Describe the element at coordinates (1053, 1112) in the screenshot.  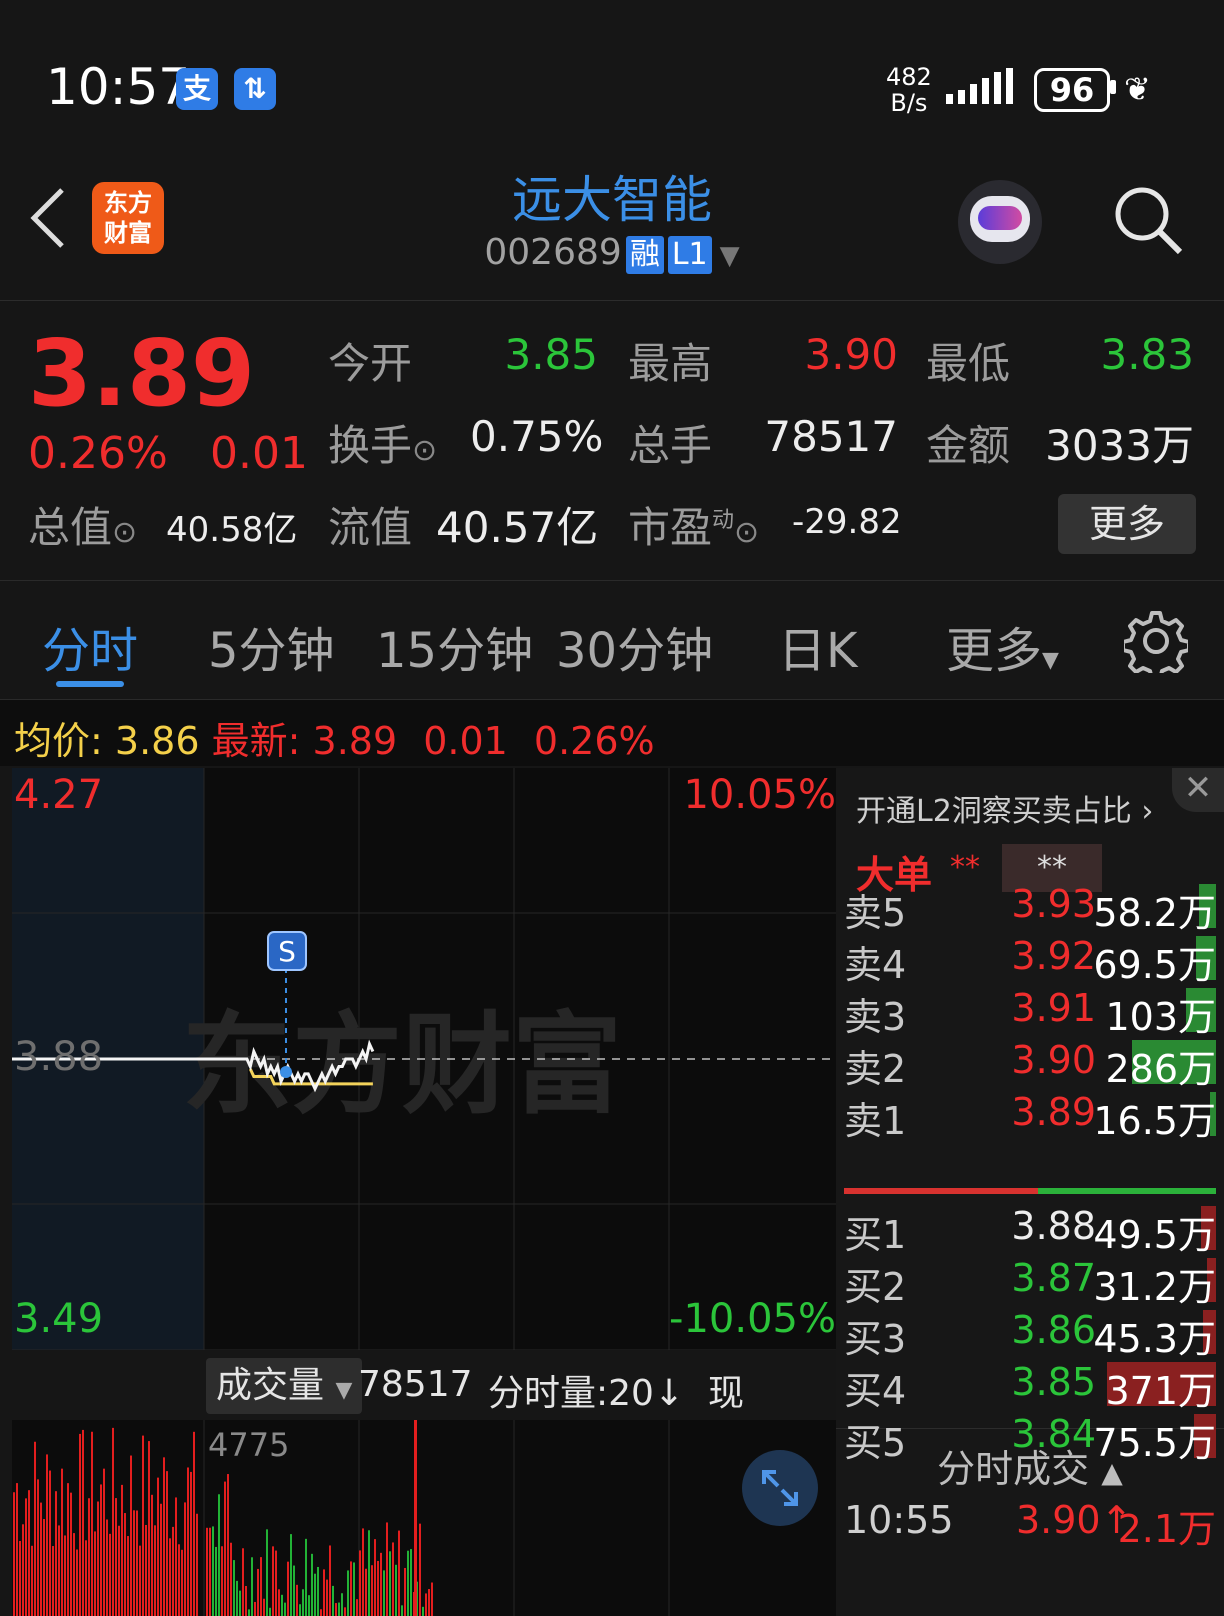
I see `ask-price: 3.89` at that location.